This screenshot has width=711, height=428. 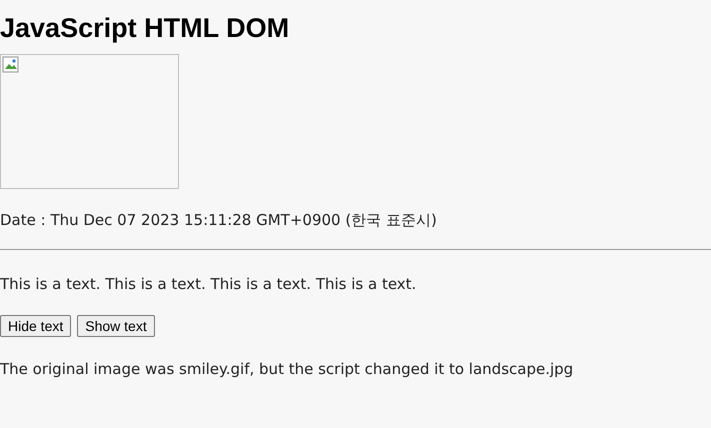 What do you see at coordinates (116, 326) in the screenshot?
I see `text-toggle-button: Show text` at bounding box center [116, 326].